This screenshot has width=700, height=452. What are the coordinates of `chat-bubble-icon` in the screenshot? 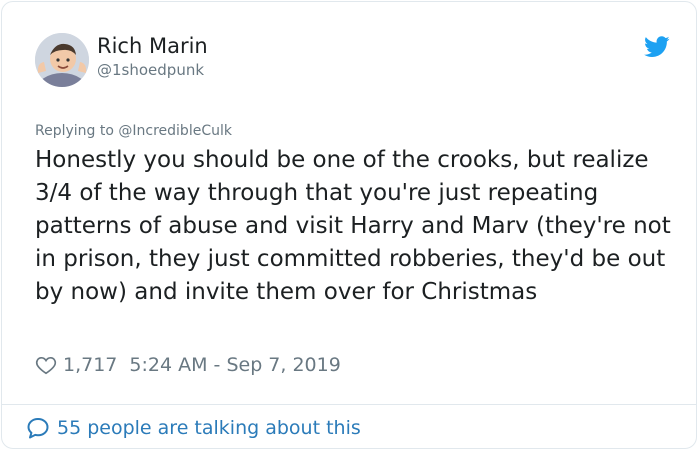 It's located at (38, 428).